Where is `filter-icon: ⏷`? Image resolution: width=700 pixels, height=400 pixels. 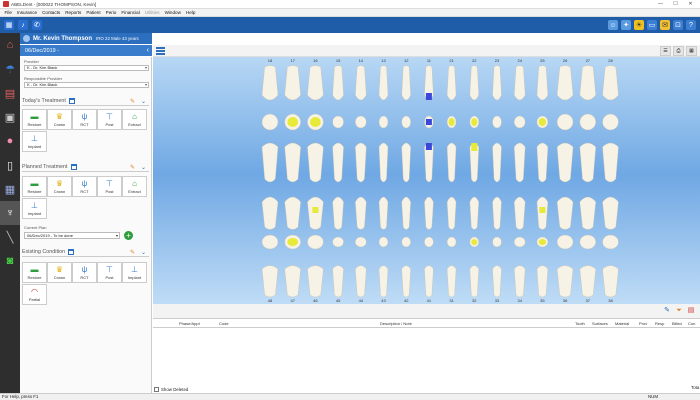 filter-icon: ⏷ is located at coordinates (679, 311).